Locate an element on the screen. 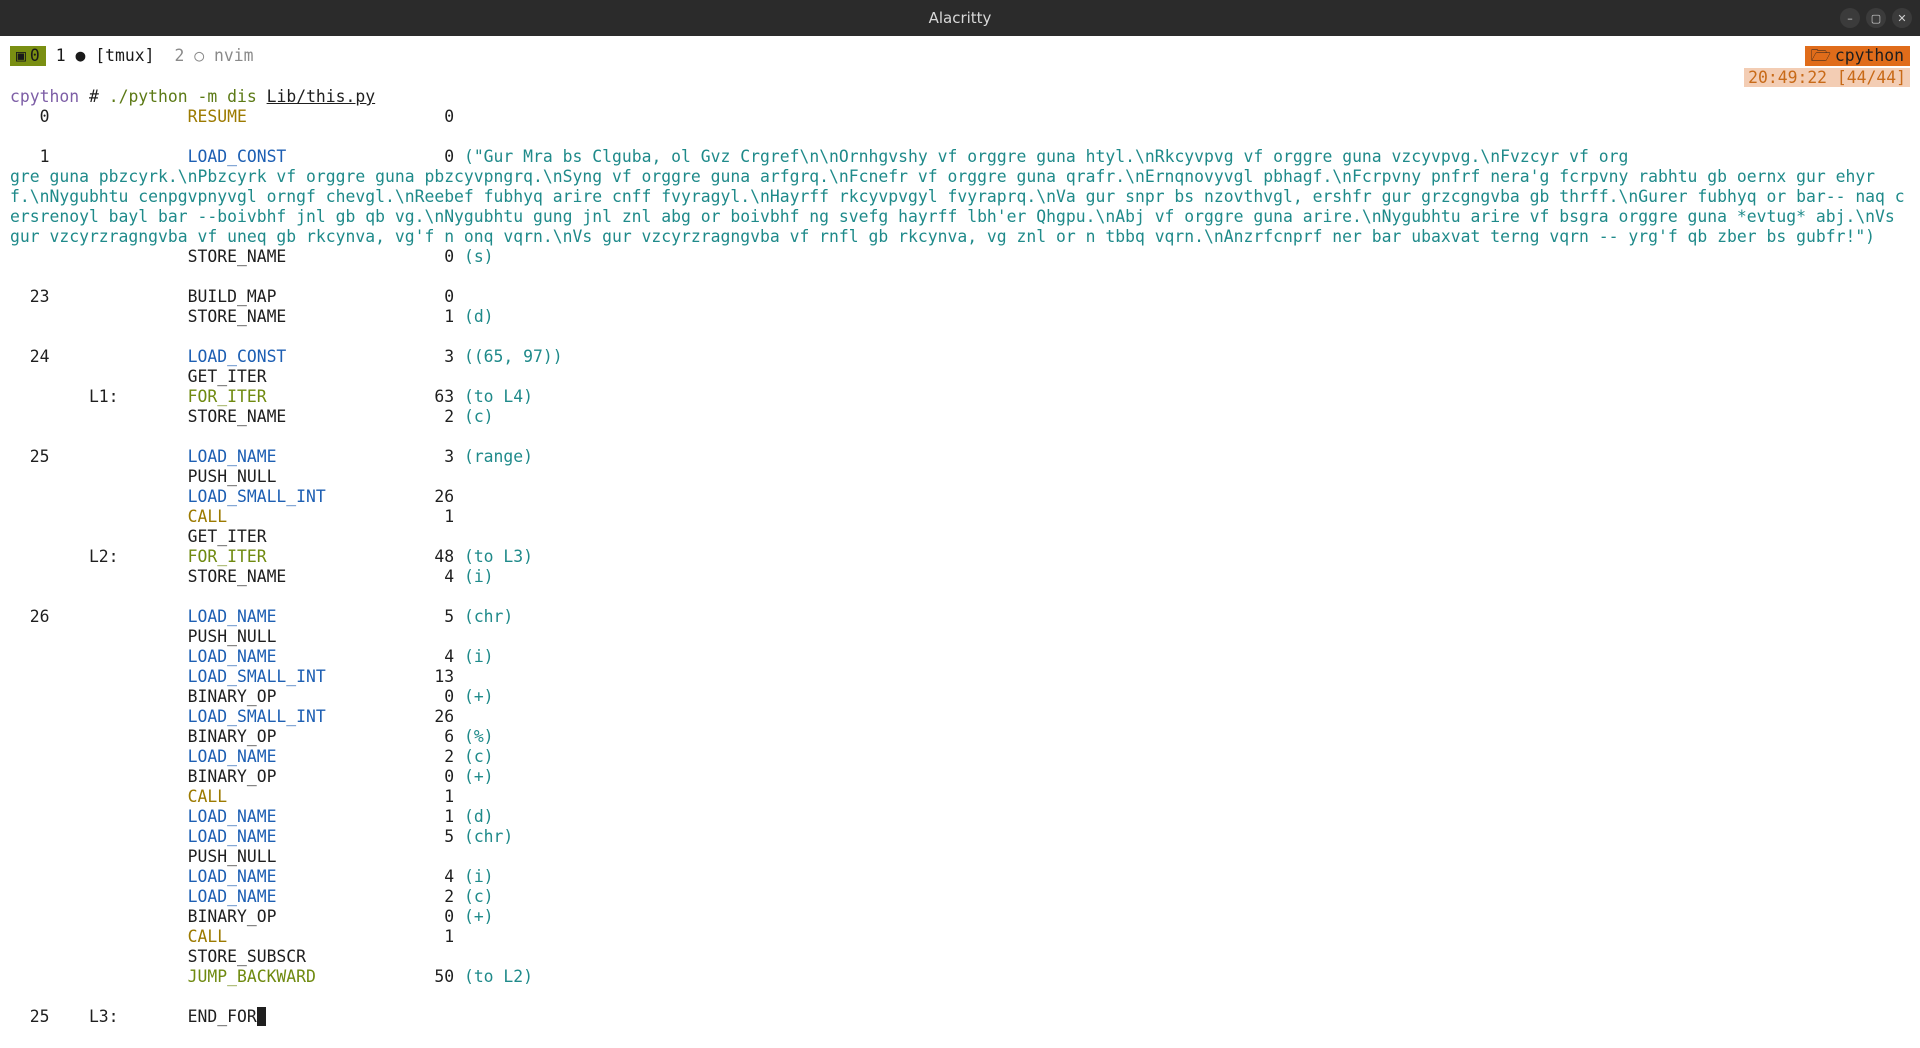 The image size is (1920, 1048). current-directory: cpython is located at coordinates (1869, 55).